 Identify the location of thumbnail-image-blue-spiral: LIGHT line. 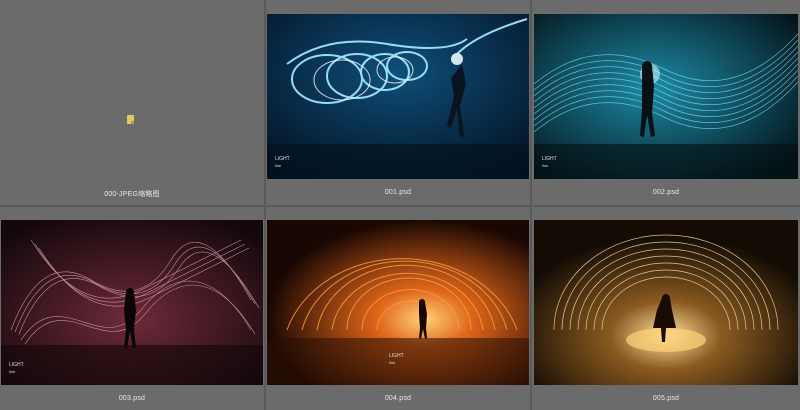
(398, 96).